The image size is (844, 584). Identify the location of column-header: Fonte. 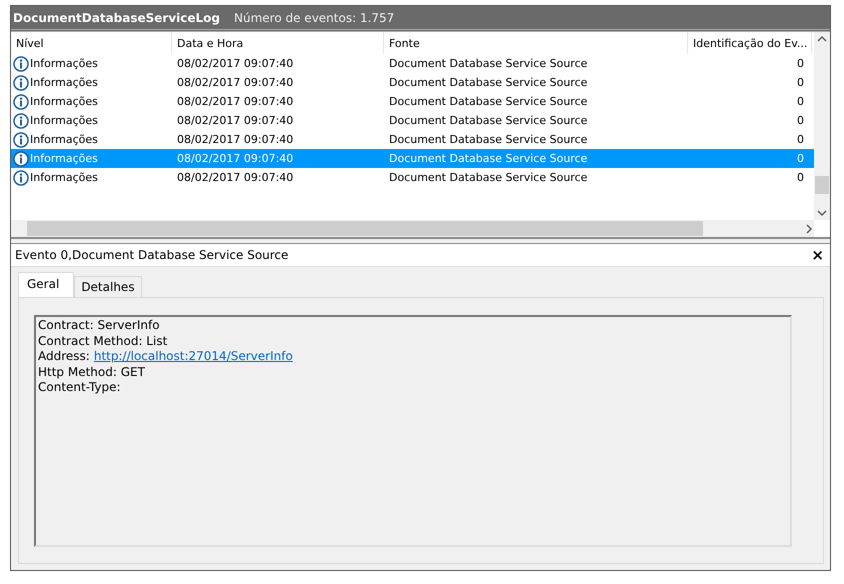
(536, 43).